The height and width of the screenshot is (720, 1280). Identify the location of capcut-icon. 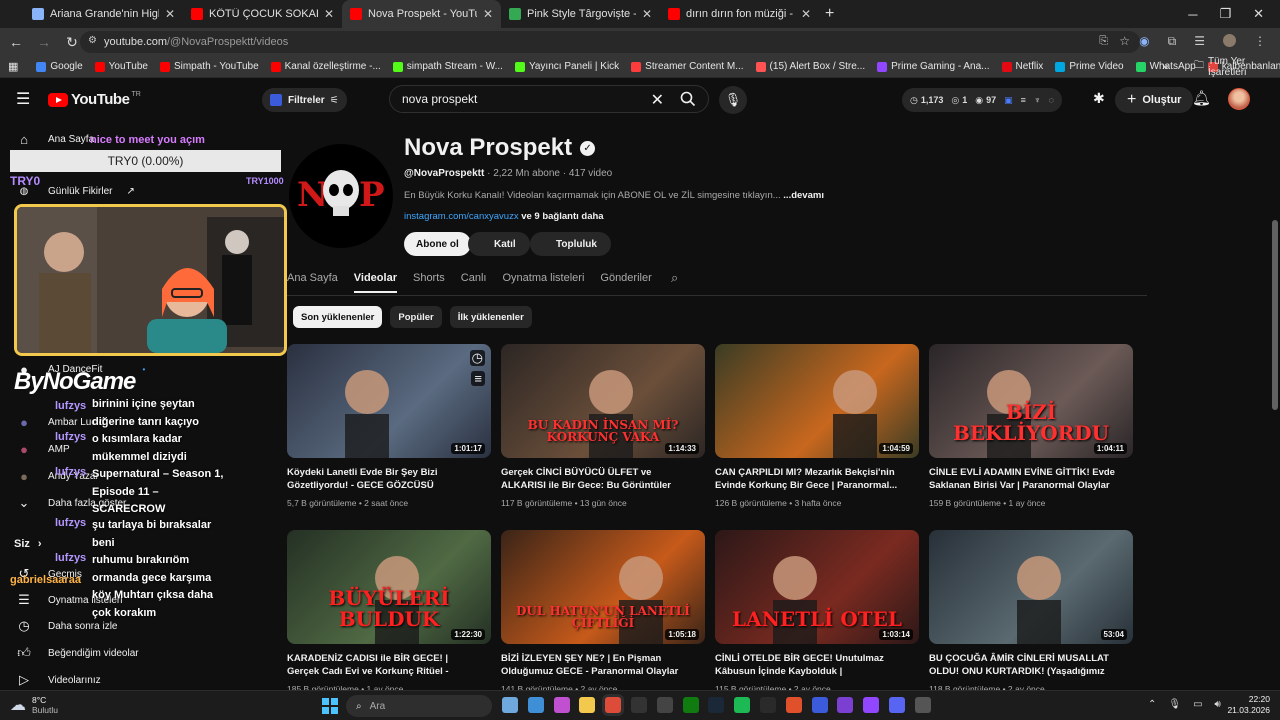
(768, 705).